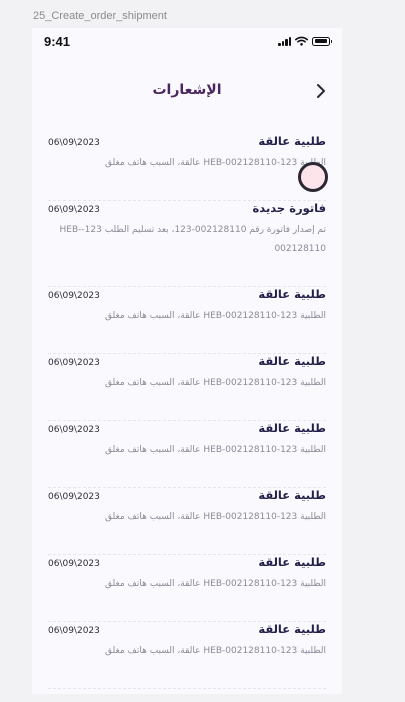  I want to click on status-icons, so click(305, 41).